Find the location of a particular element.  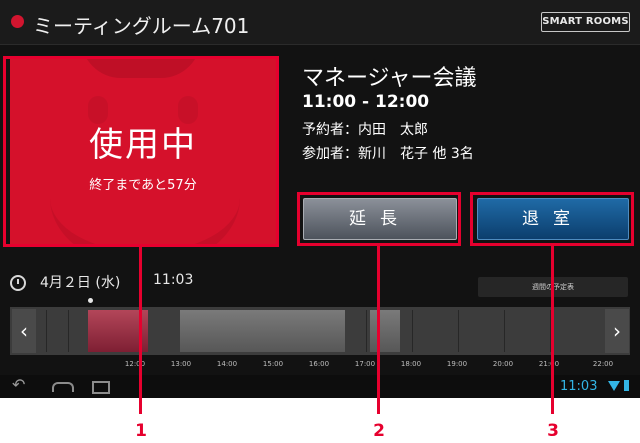

timeline-tick-label: 18:00 is located at coordinates (411, 364).